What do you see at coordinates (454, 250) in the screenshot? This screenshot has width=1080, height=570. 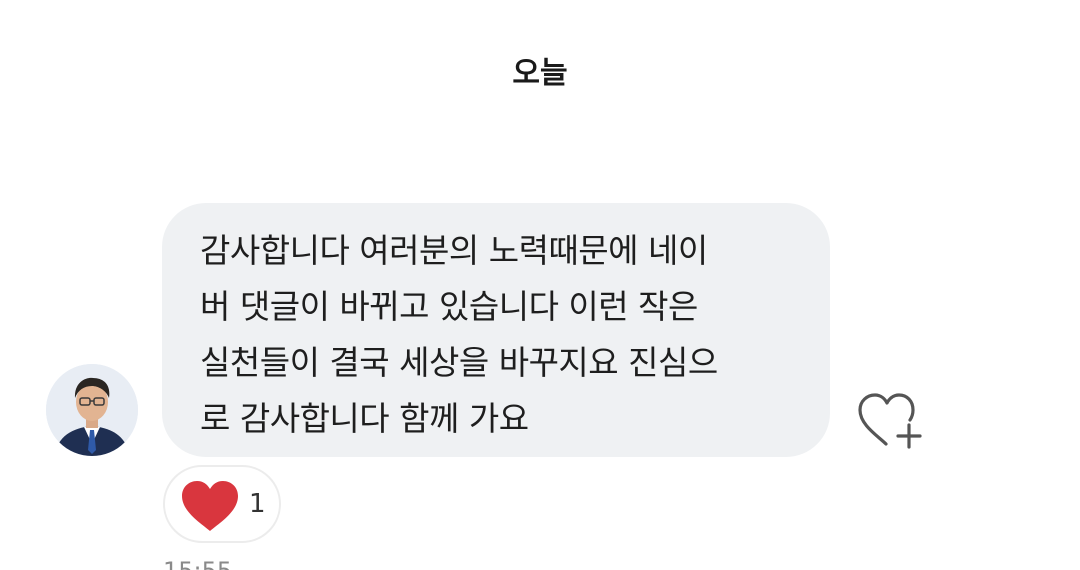 I see `message-text-line: 감사합니다 여러분의 노력때문에 네이` at bounding box center [454, 250].